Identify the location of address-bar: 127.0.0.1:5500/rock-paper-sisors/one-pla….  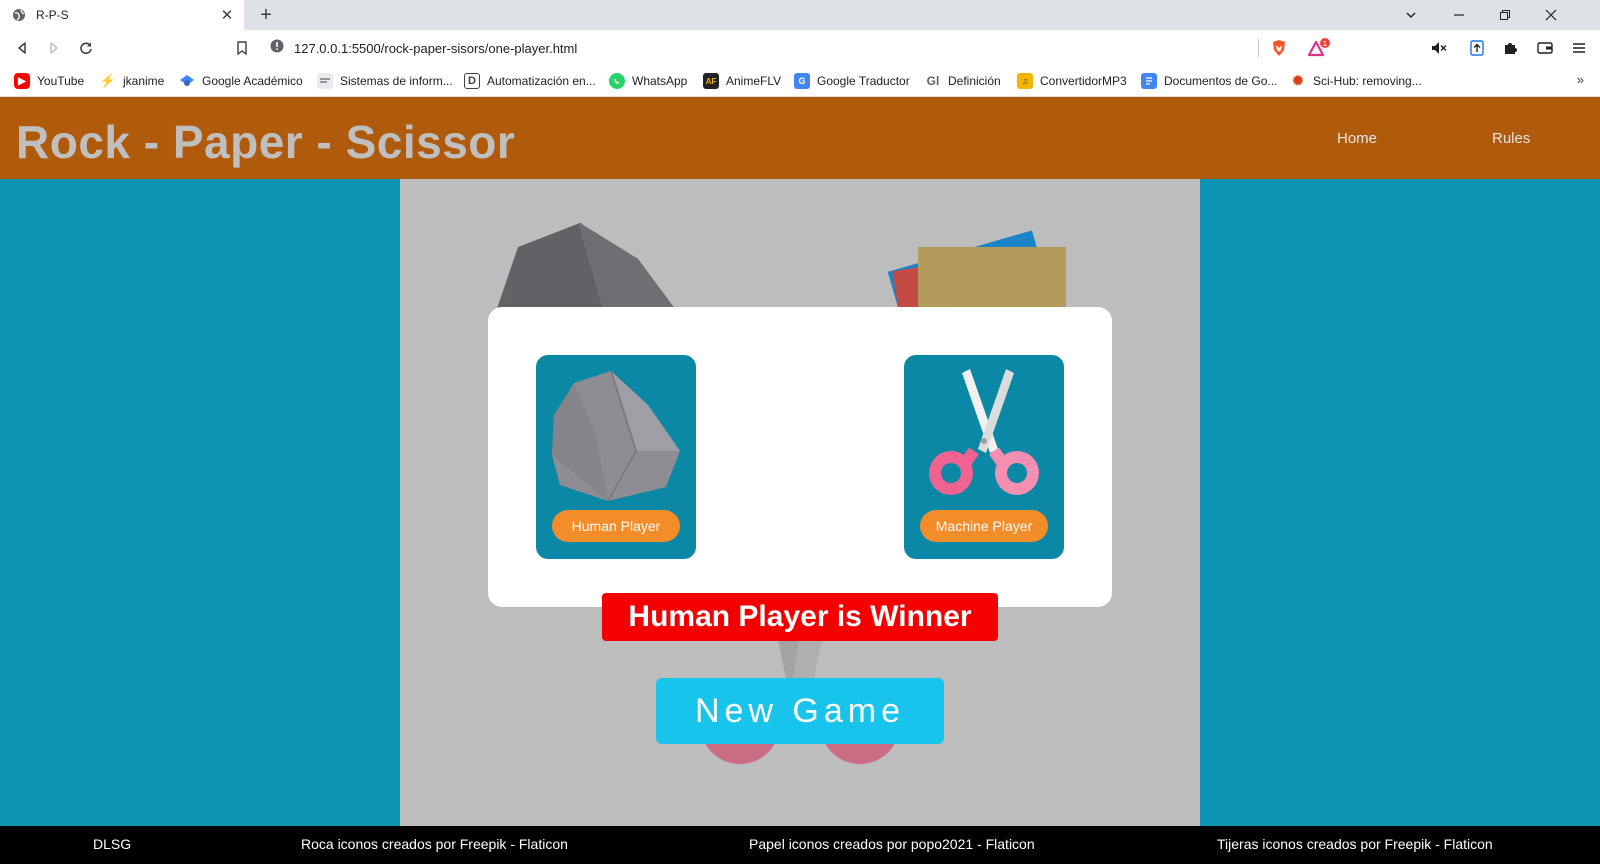
(770, 48).